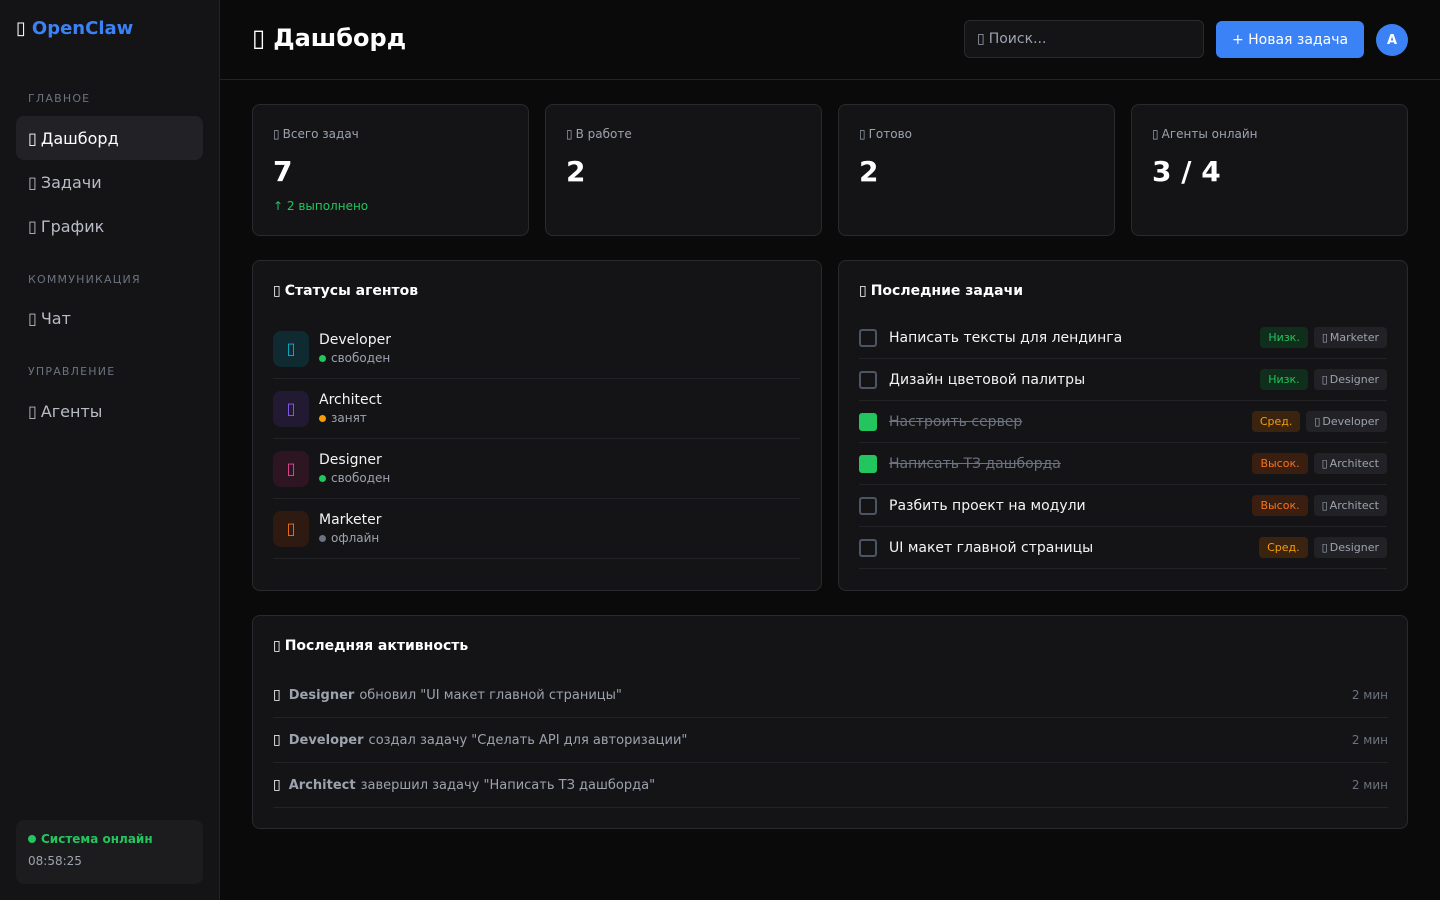 The height and width of the screenshot is (900, 1440). Describe the element at coordinates (79, 138) in the screenshot. I see `sidebar-item-label: Дашборд` at that location.